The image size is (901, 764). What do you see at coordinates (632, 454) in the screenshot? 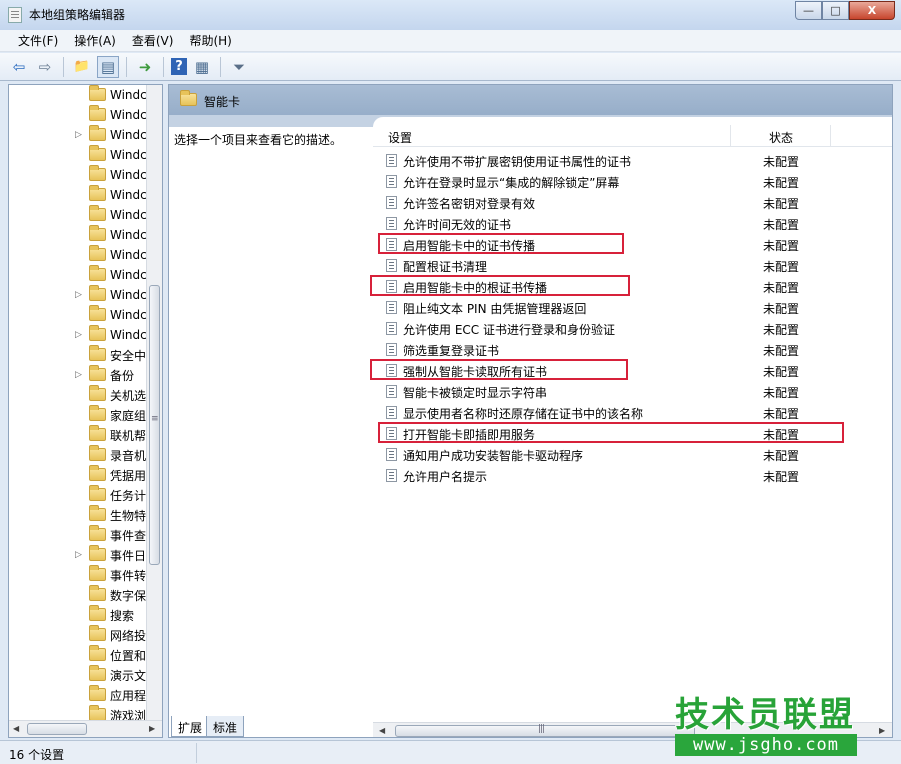
I see `setting-row: 通知用户成功安装智能卡驱动程序 未配置` at bounding box center [632, 454].